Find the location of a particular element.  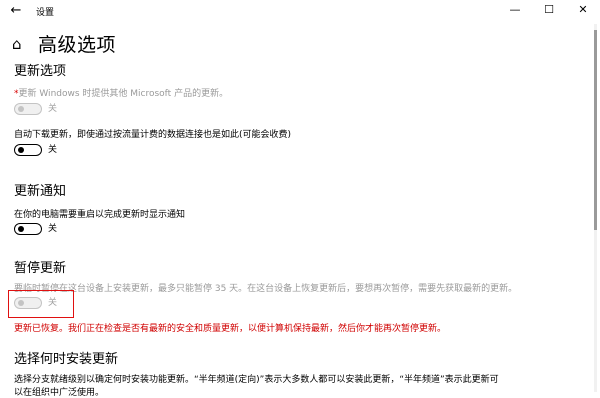

microsoft-products-description: *更新 Windows 时提供其他 Microsoft 产品的更新。 is located at coordinates (121, 92).